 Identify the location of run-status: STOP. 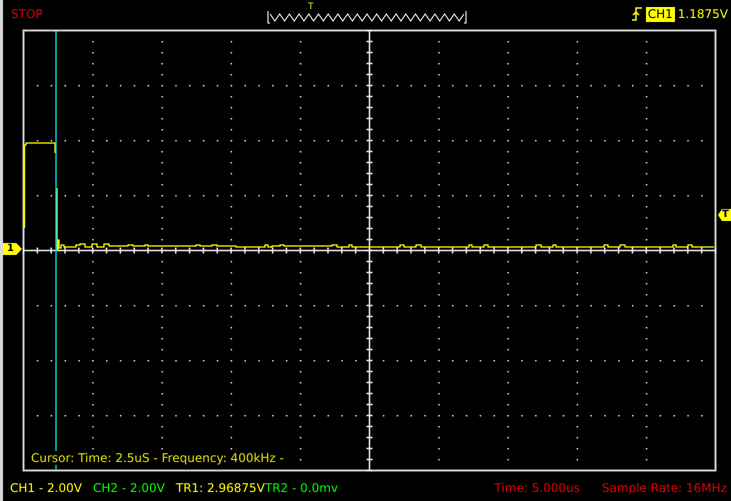
(27, 14).